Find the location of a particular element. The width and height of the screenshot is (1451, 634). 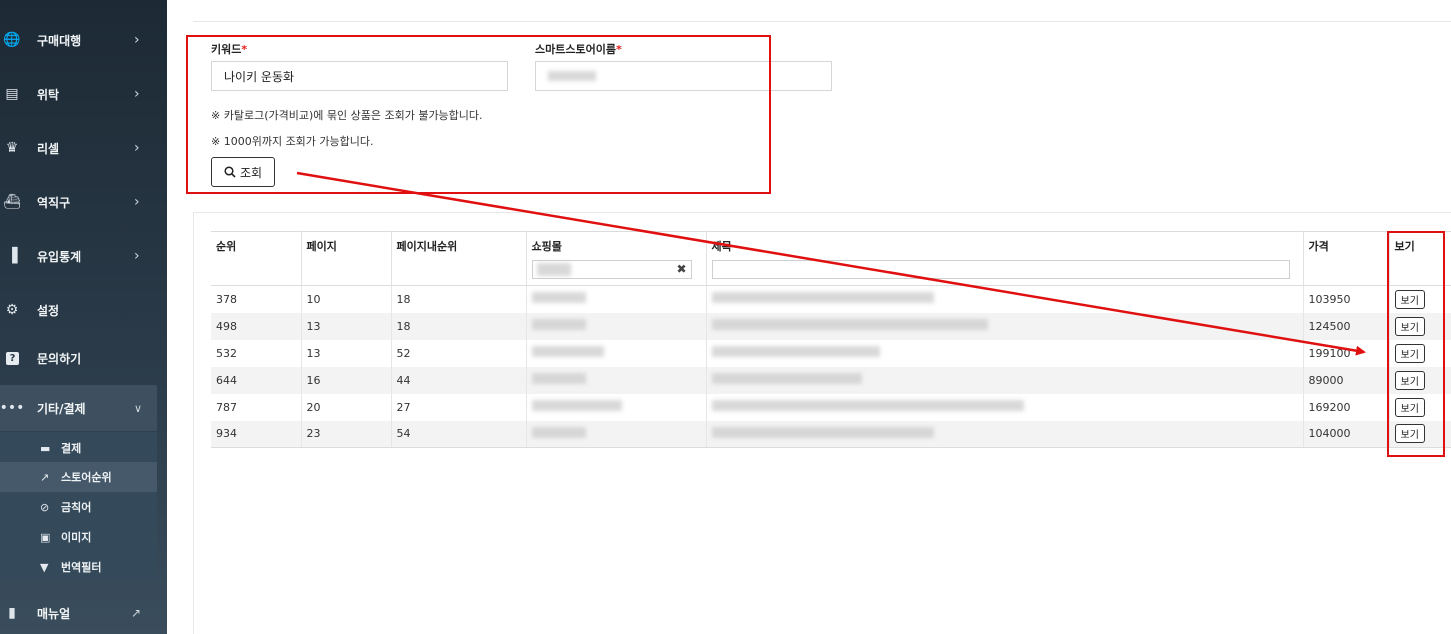

col-header-mall: 쇼핑몰 ✖ is located at coordinates (616, 258).